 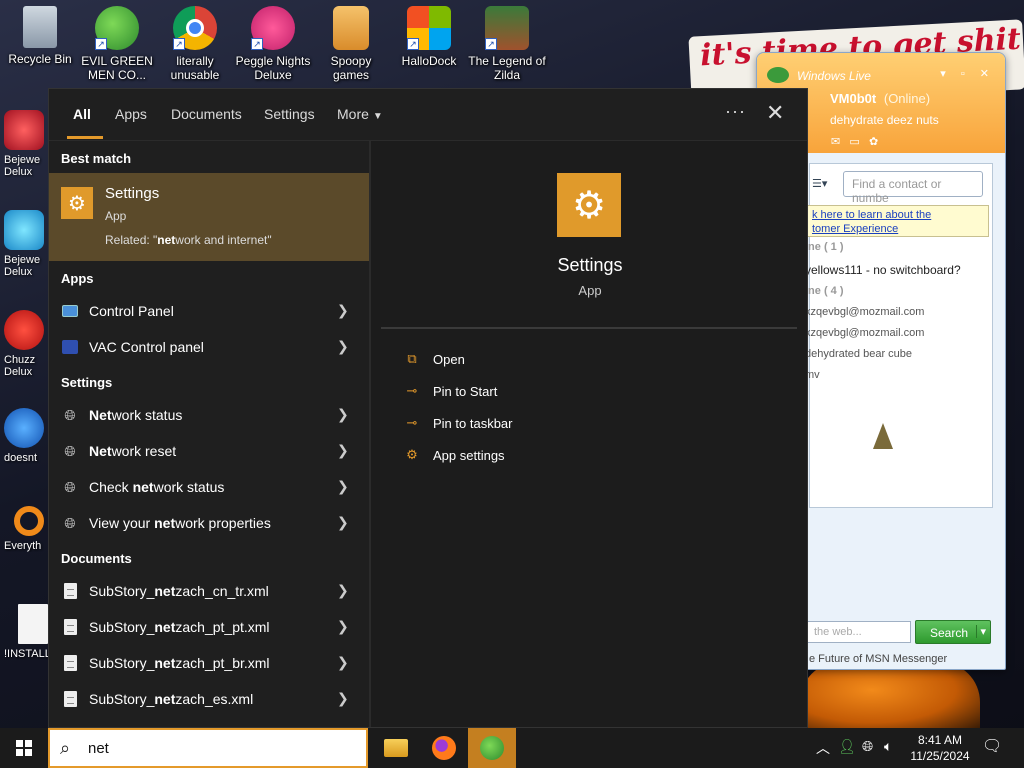 I want to click on msn-group-header: ine ( 1 ), so click(x=824, y=247).